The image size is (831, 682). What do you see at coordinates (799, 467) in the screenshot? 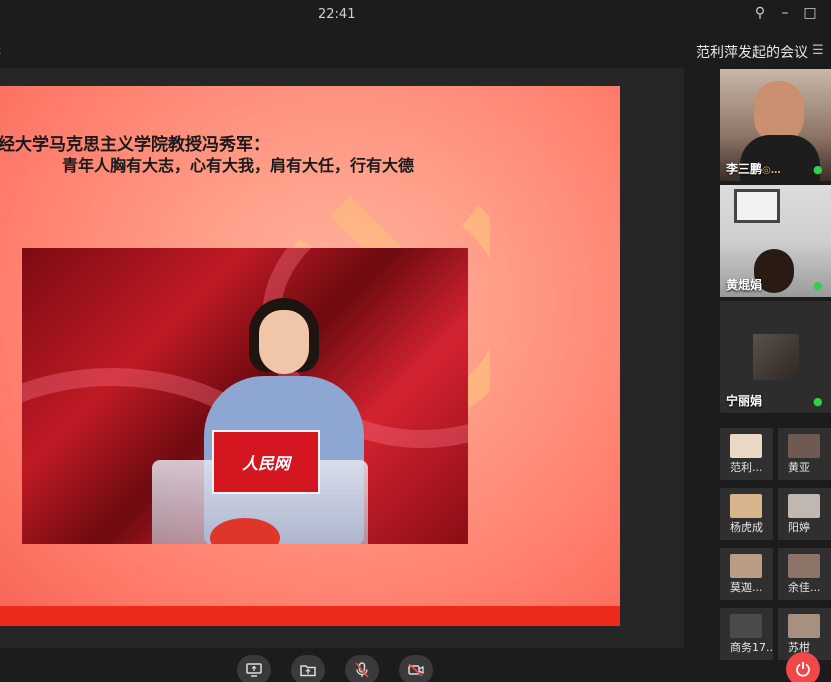
I see `participant-name: 黄亚` at bounding box center [799, 467].